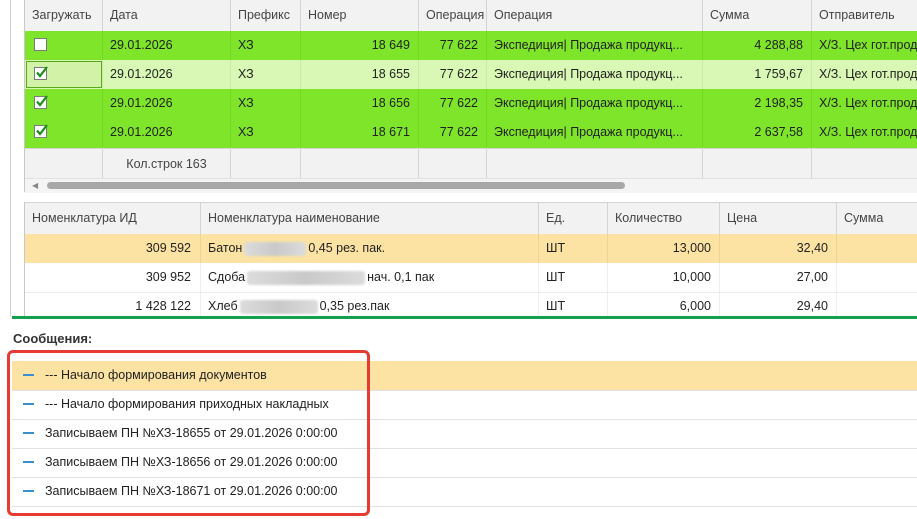 Image resolution: width=917 pixels, height=519 pixels. I want to click on price-cell: 27,00, so click(778, 277).